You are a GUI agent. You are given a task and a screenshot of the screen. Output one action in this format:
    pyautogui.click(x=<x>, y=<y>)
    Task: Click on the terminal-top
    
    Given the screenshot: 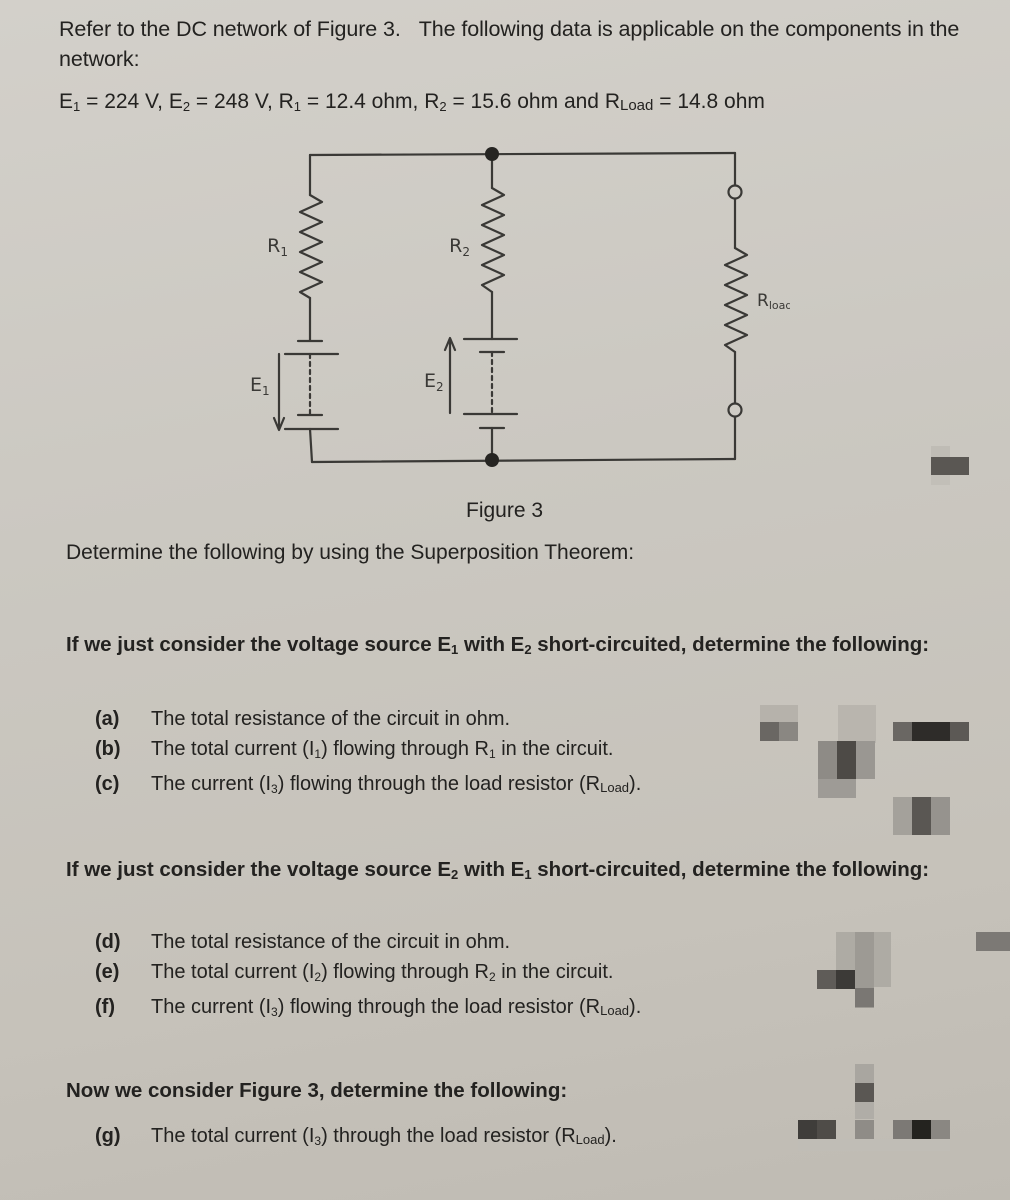 What is the action you would take?
    pyautogui.click(x=735, y=192)
    